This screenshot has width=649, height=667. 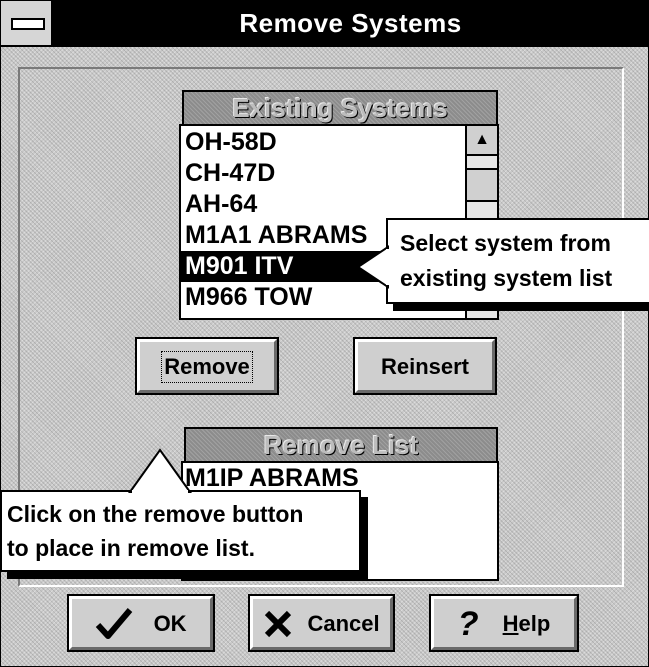 What do you see at coordinates (482, 141) in the screenshot?
I see `scroll-up-arrow-icon: ▲` at bounding box center [482, 141].